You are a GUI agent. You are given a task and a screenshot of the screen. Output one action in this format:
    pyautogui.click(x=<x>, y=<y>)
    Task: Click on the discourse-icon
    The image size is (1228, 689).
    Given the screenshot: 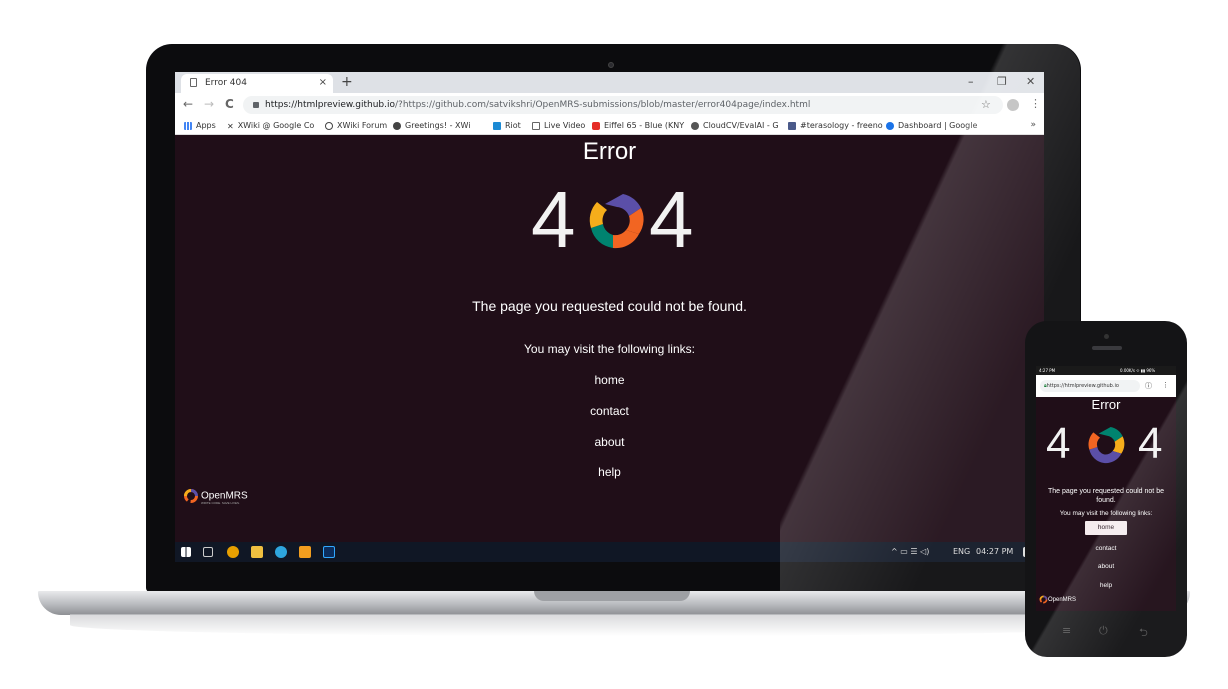 What is the action you would take?
    pyautogui.click(x=329, y=125)
    